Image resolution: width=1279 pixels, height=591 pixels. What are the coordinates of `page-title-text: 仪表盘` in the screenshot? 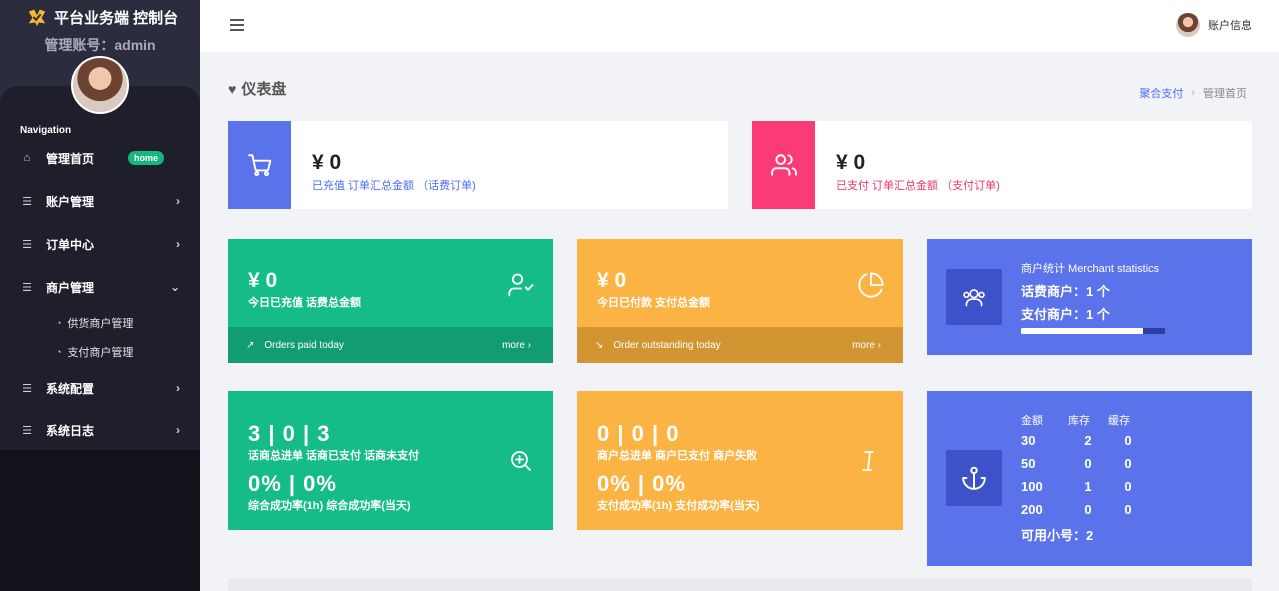 It's located at (264, 89).